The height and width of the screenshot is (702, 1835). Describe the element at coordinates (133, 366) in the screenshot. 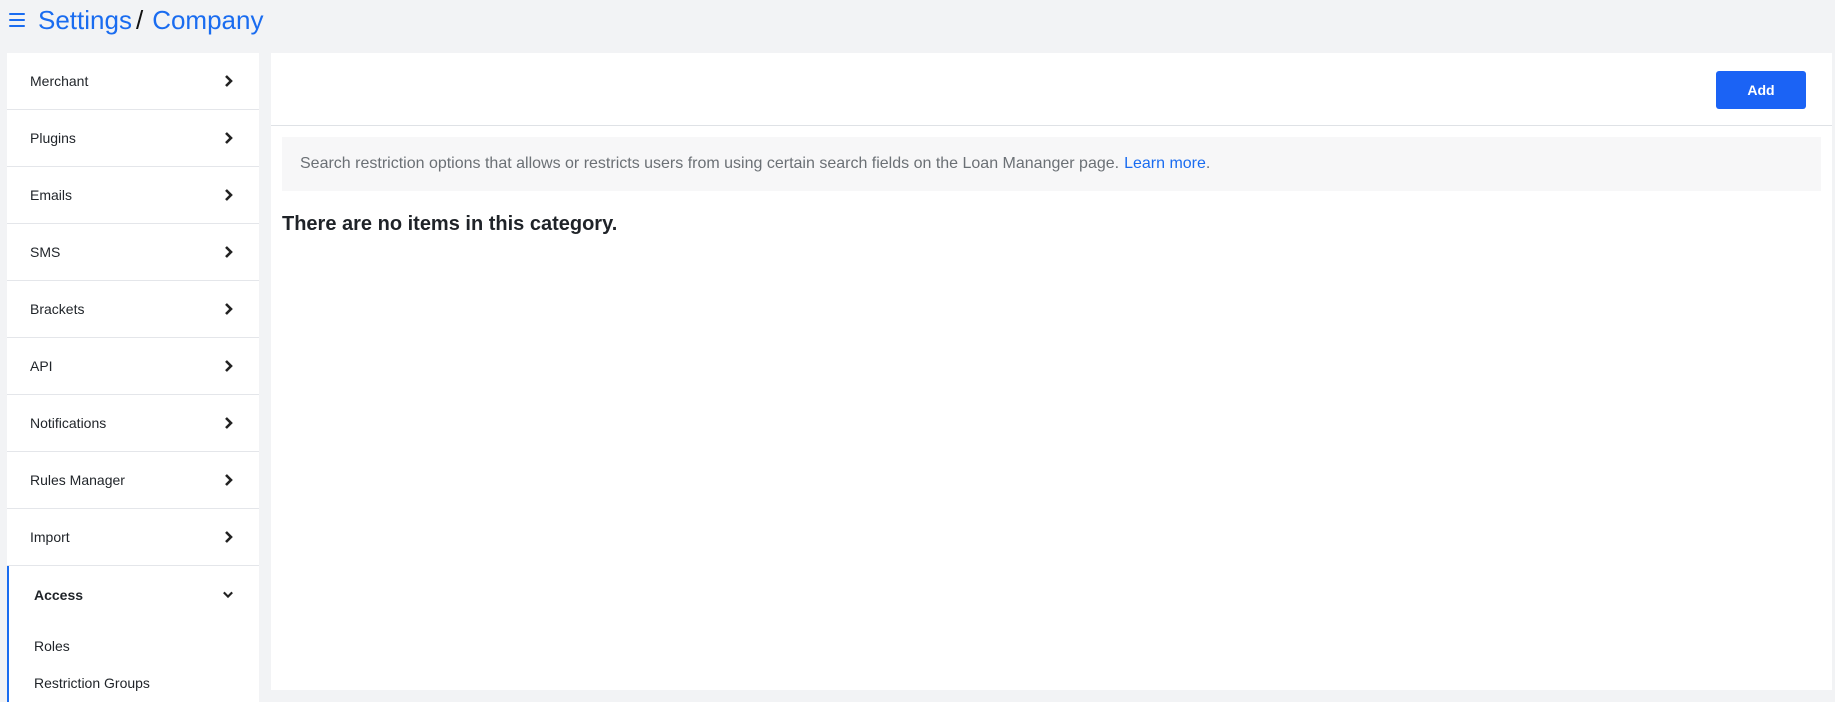

I see `sidebar-item-api: API` at that location.